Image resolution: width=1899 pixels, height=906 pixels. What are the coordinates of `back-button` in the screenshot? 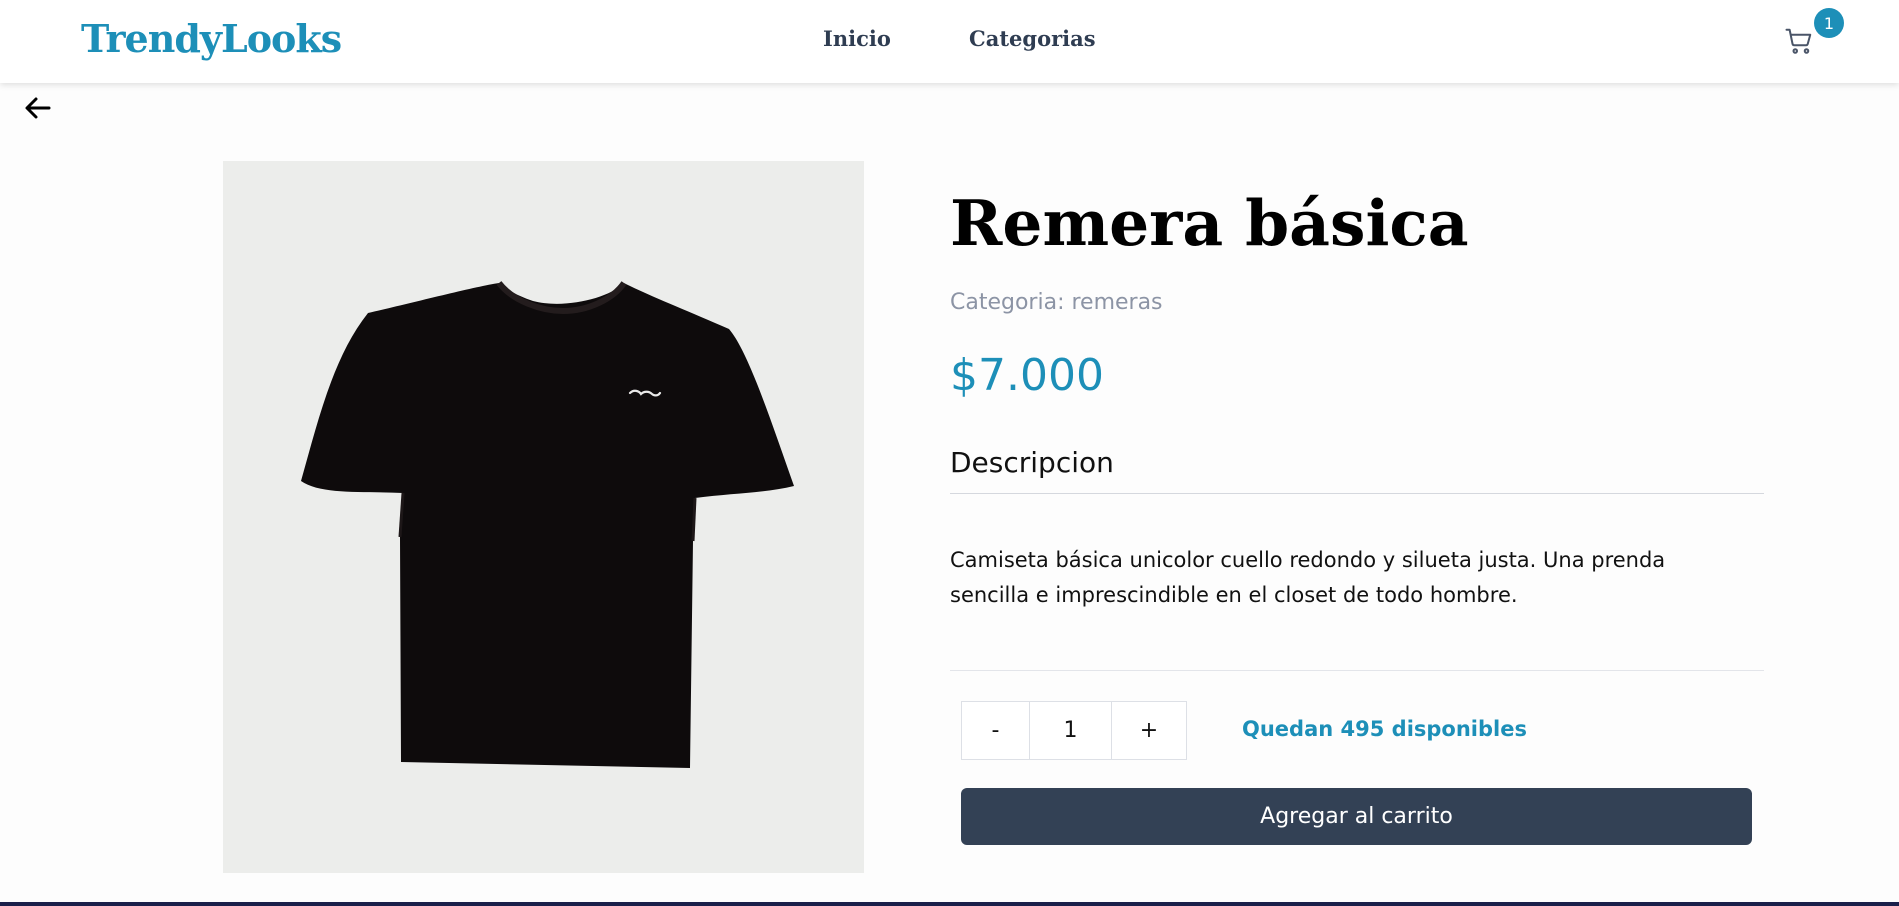 It's located at (40, 108).